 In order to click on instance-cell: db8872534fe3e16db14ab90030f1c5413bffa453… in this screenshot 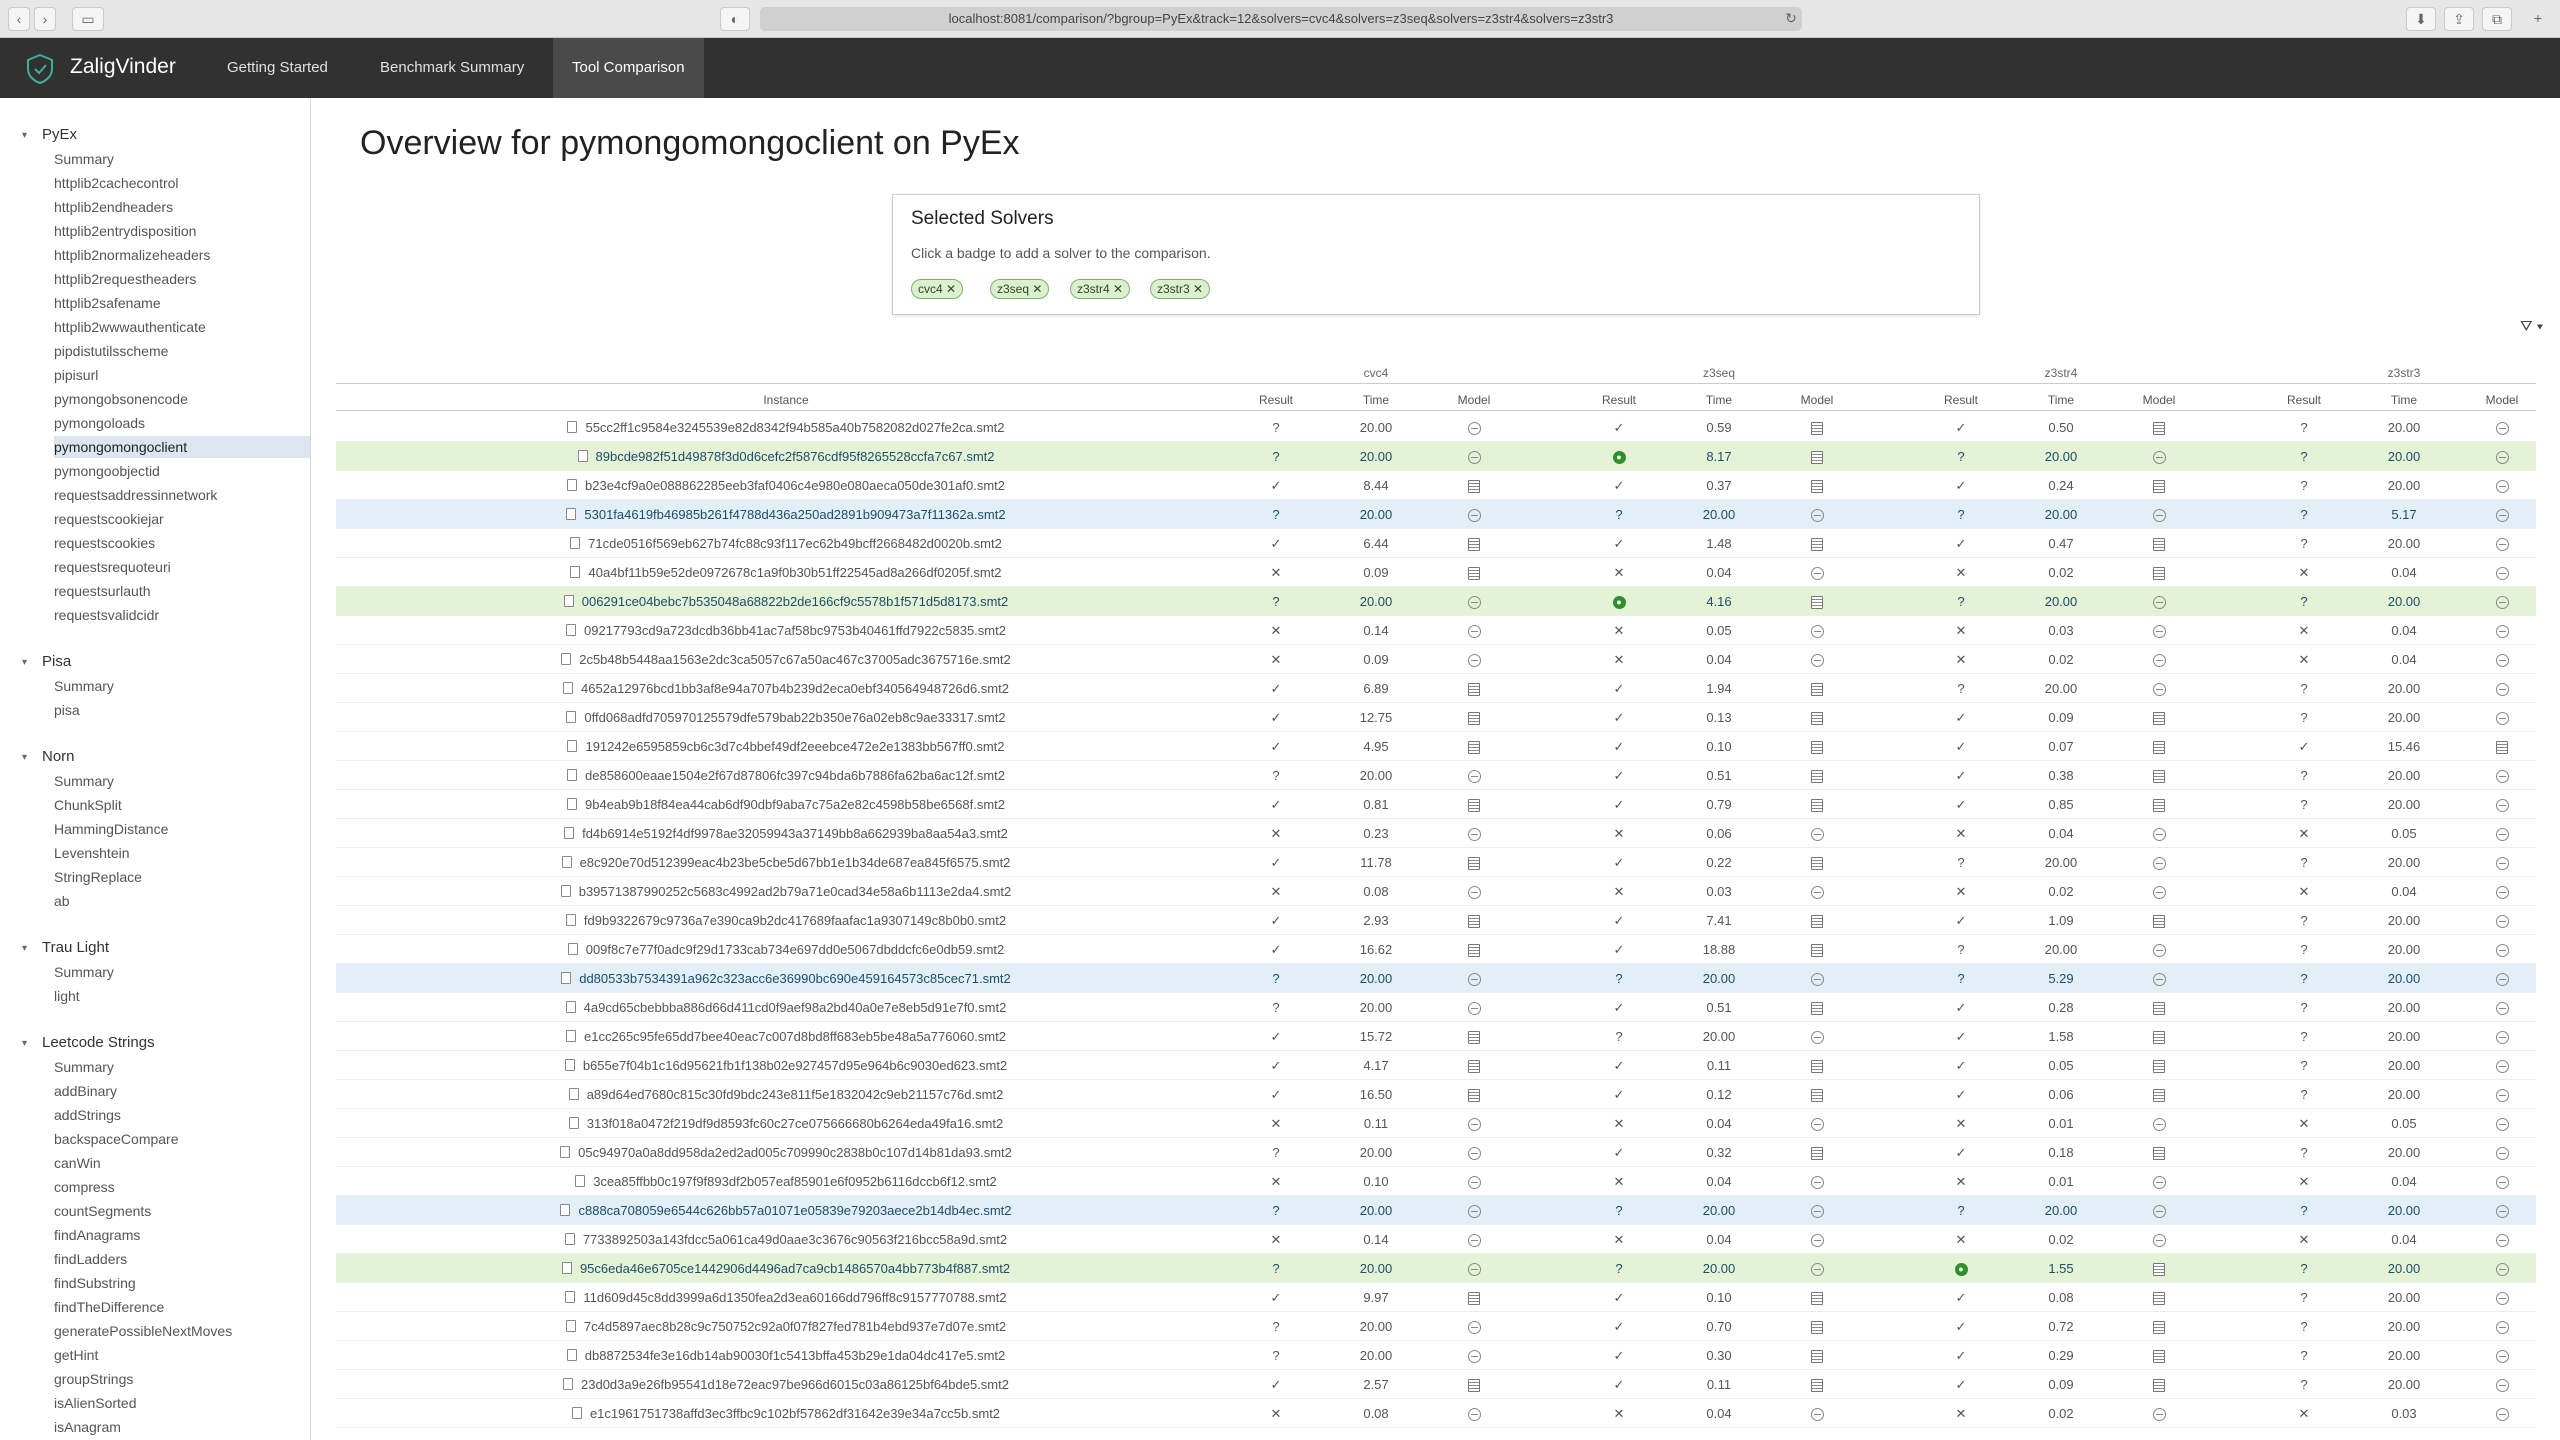, I will do `click(786, 1355)`.